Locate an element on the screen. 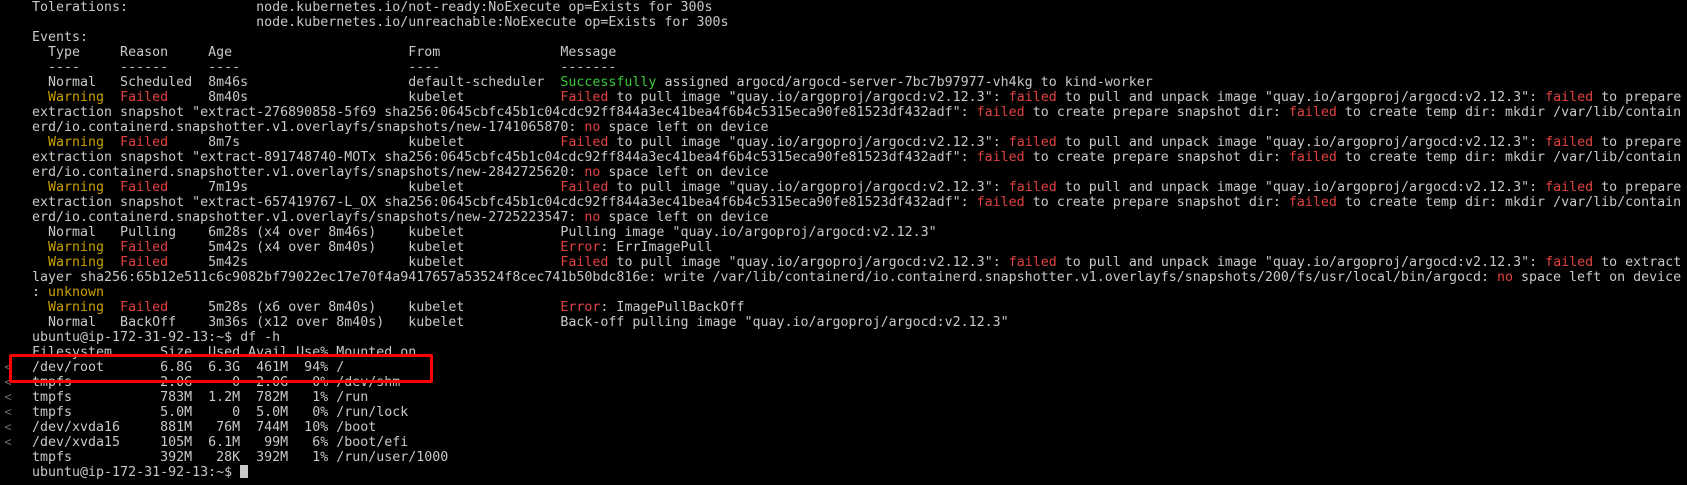  line-segment: 8m7s kubelet is located at coordinates (364, 142).